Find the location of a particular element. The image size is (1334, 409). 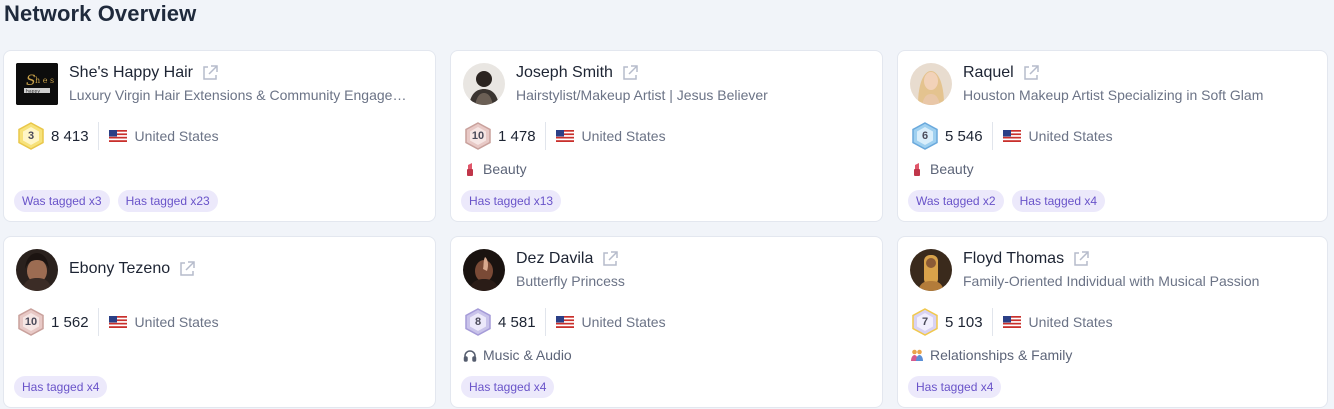

stats-row: 3 8 413 United States is located at coordinates (118, 136).